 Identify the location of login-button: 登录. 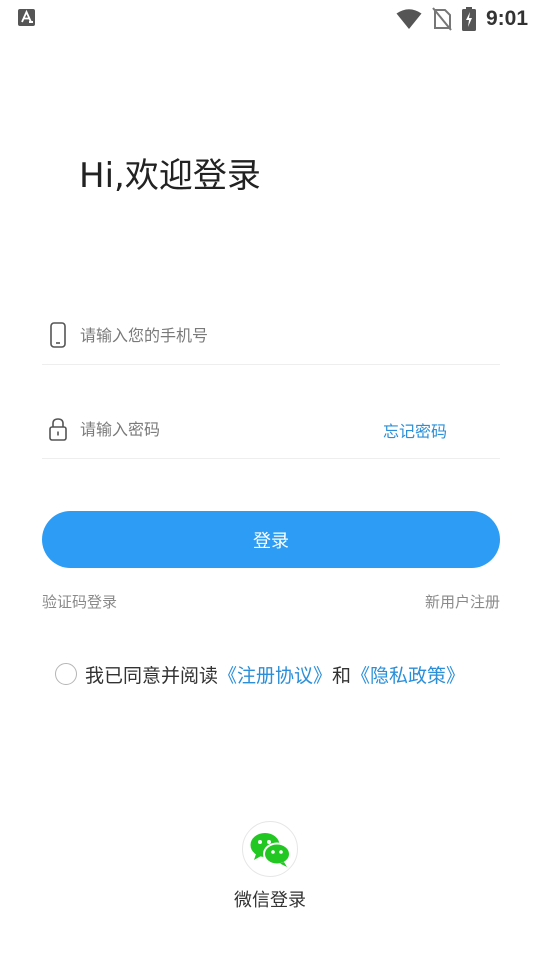
(271, 539).